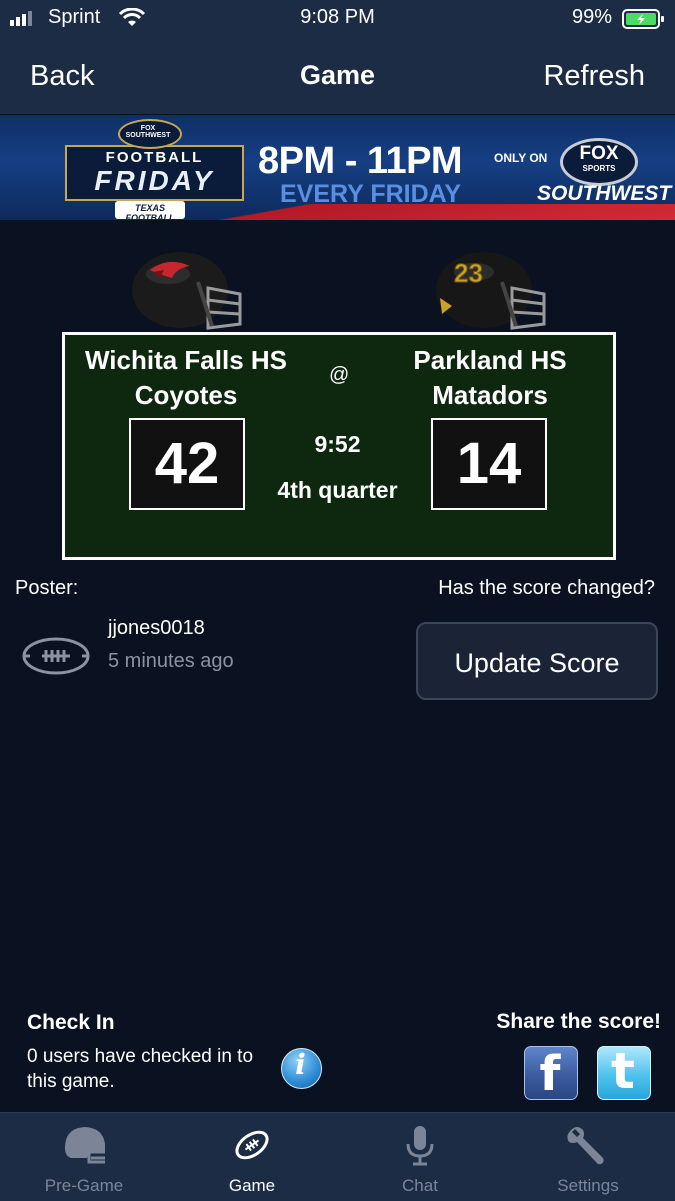 This screenshot has width=675, height=1201. What do you see at coordinates (468, 273) in the screenshot?
I see `svg-text: 23` at bounding box center [468, 273].